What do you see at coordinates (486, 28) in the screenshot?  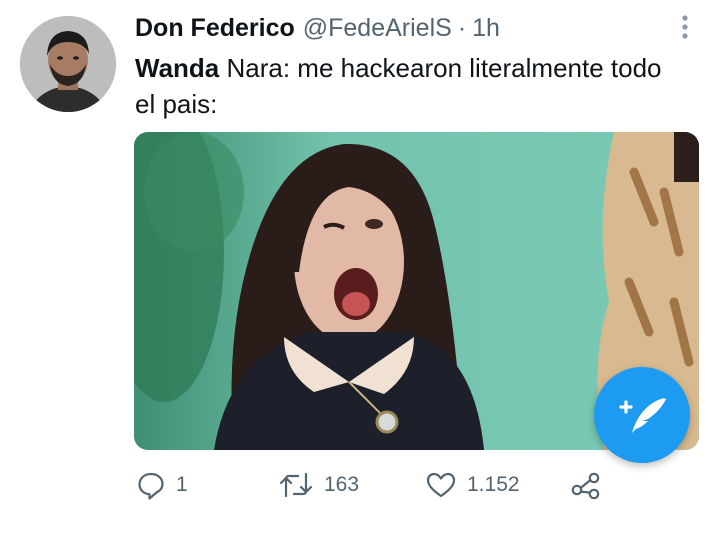 I see `timestamp: 1h` at bounding box center [486, 28].